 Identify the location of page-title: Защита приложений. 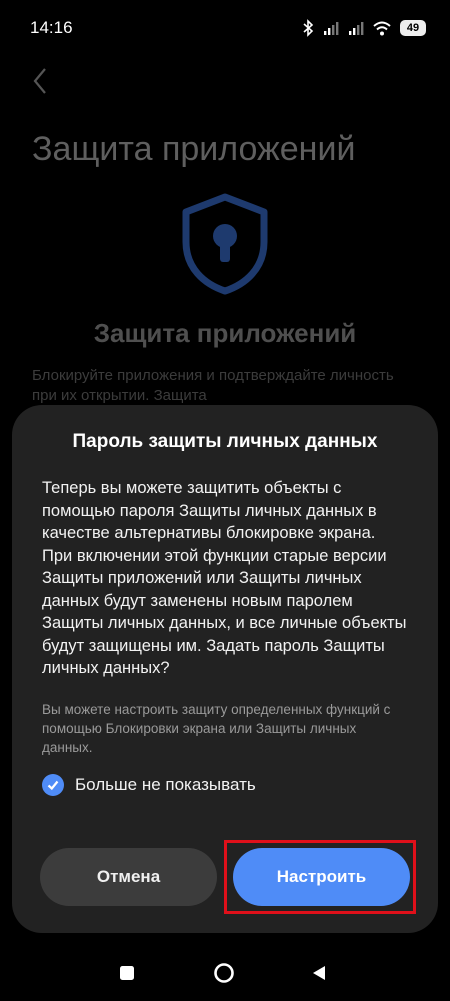
(194, 149).